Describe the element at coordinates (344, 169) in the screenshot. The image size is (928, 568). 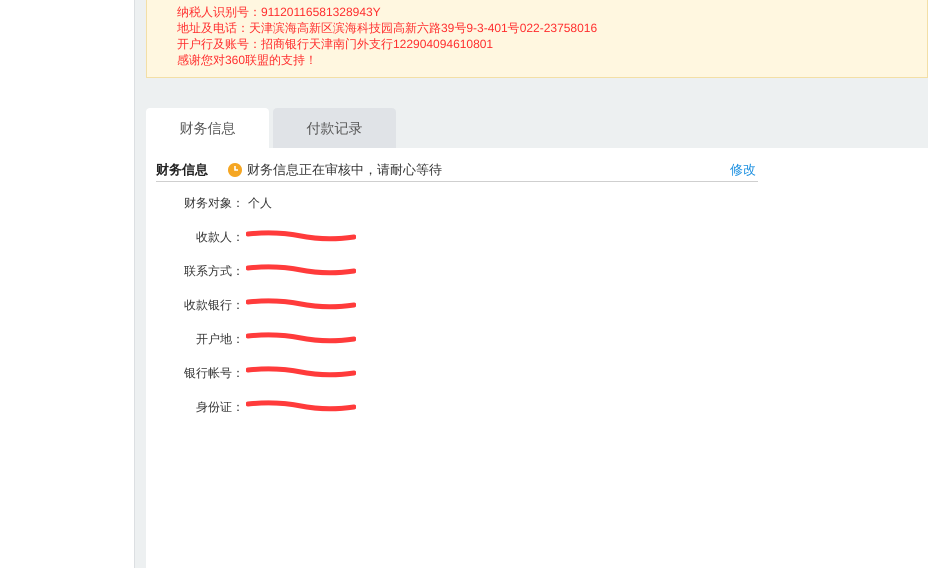
I see `status-text: 财务信息正在审核中，请耐心等待` at that location.